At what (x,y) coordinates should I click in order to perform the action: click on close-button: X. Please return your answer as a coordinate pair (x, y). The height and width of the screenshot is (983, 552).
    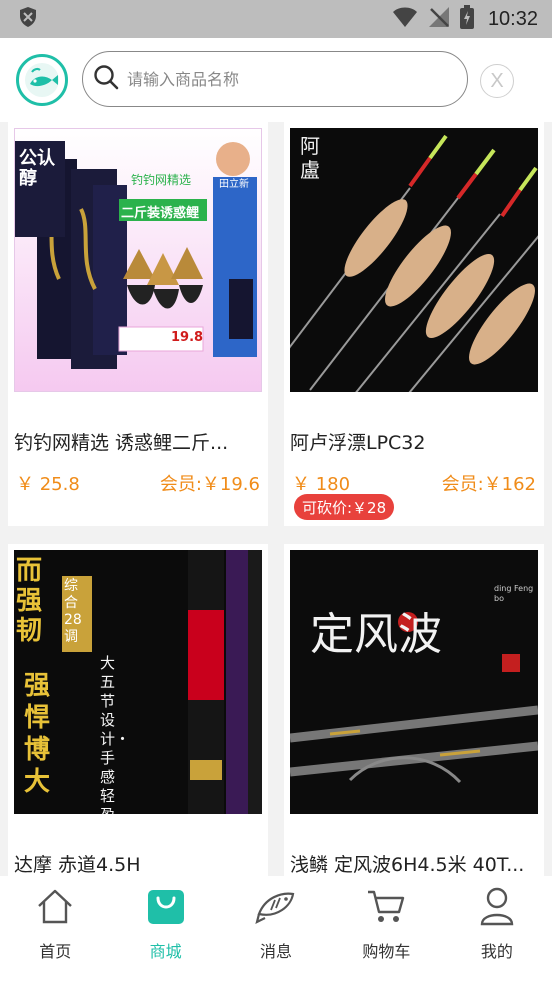
    Looking at the image, I should click on (497, 81).